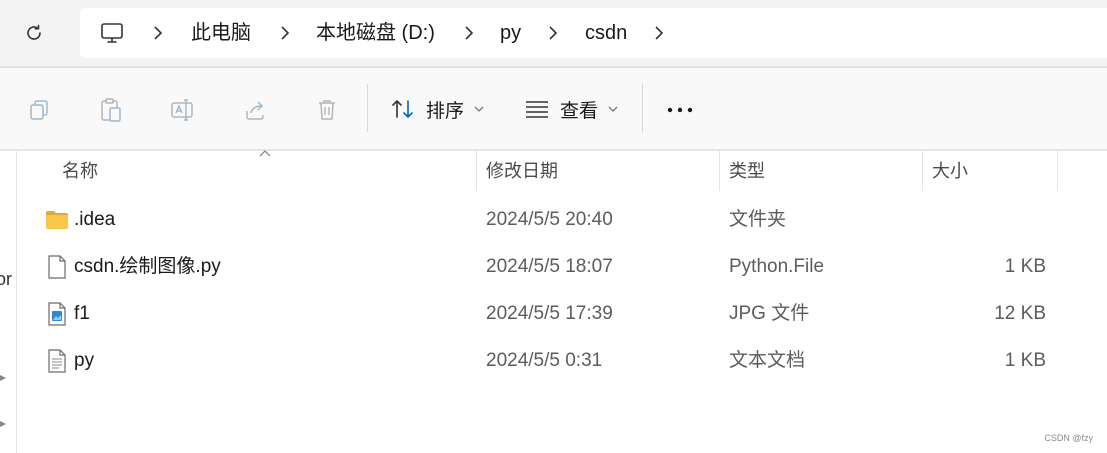 Image resolution: width=1107 pixels, height=453 pixels. Describe the element at coordinates (606, 33) in the screenshot. I see `crumb-csdn: csdn` at that location.